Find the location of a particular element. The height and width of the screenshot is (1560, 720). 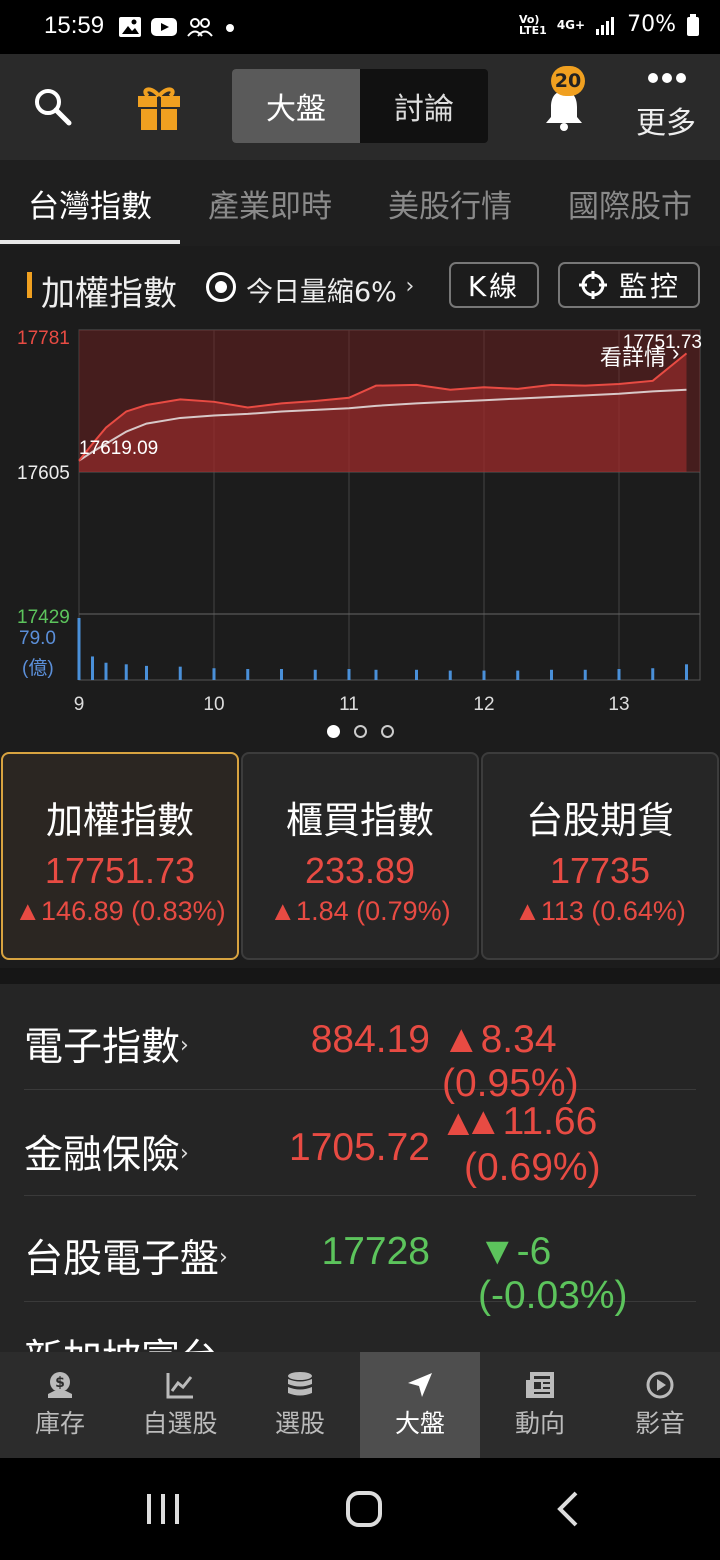

y-label-low: 17429 is located at coordinates (43, 617).